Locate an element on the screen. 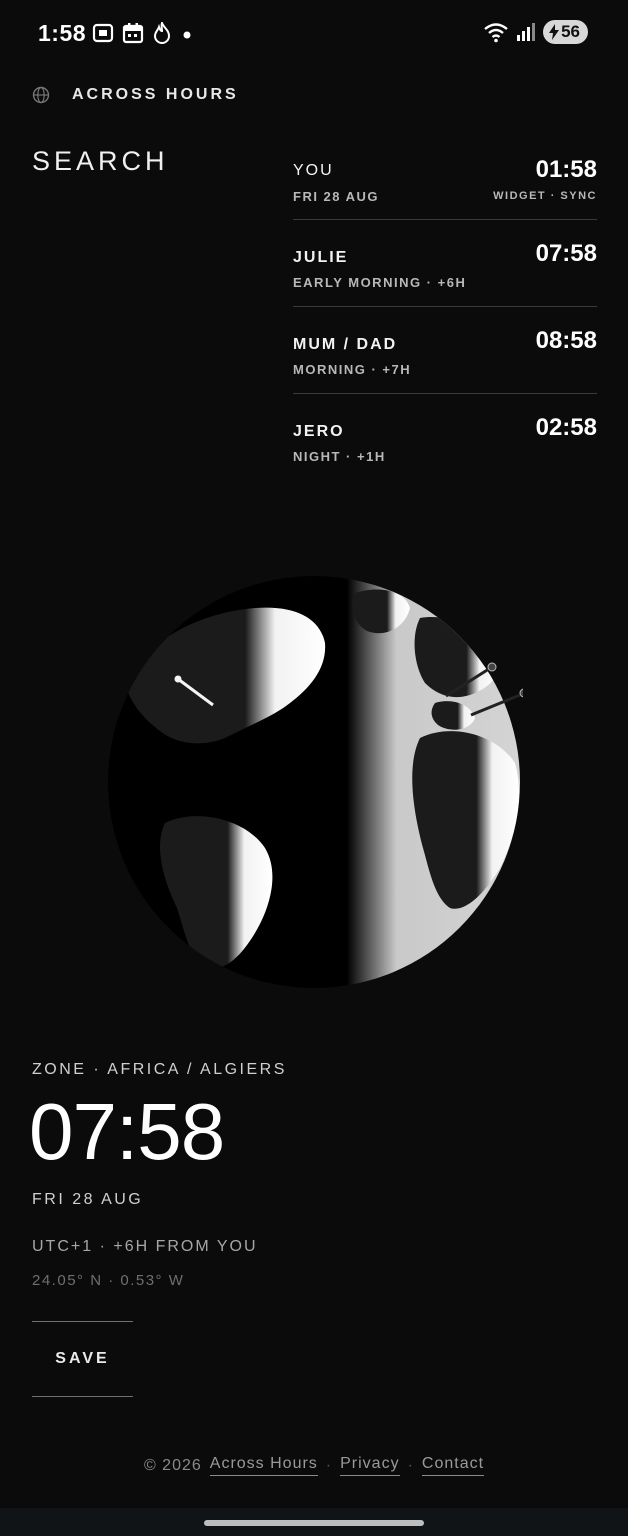  zone-offset: UTC+1 · +6H FROM YOU is located at coordinates (145, 1246).